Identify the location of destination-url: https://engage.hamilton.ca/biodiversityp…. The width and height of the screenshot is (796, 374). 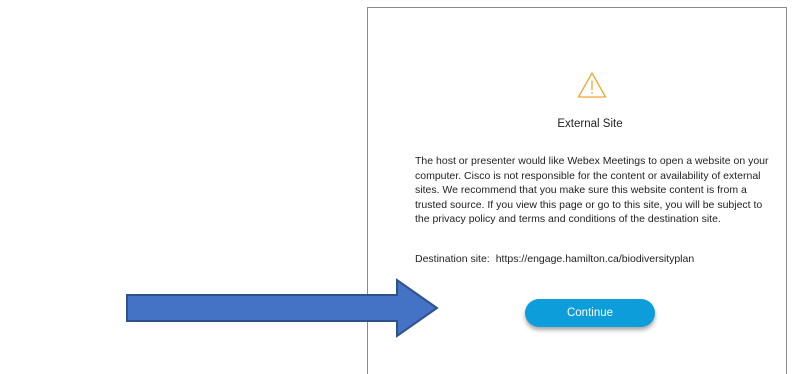
(595, 259).